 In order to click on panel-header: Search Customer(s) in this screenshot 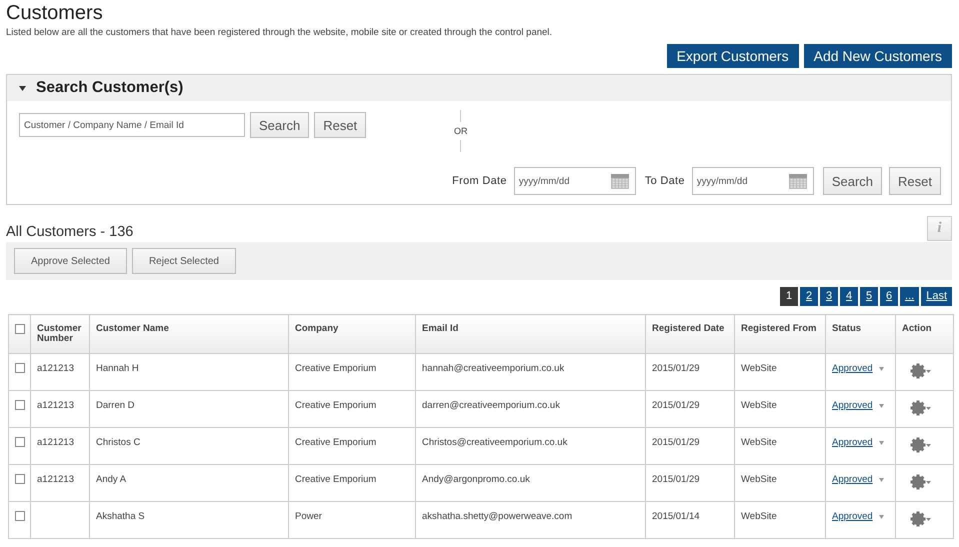, I will do `click(479, 88)`.